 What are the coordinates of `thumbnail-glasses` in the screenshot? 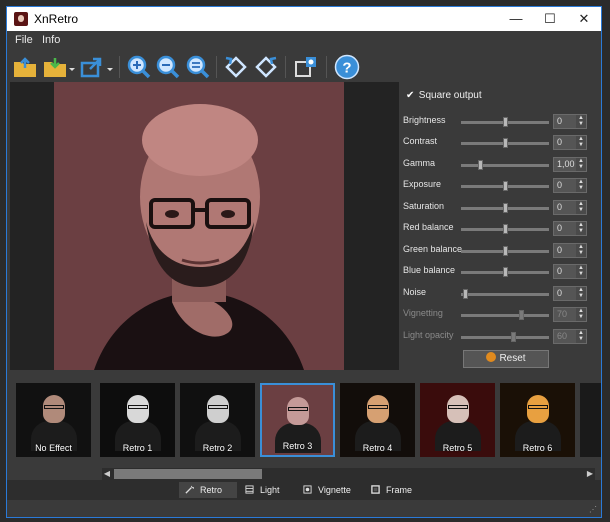 It's located at (537, 407).